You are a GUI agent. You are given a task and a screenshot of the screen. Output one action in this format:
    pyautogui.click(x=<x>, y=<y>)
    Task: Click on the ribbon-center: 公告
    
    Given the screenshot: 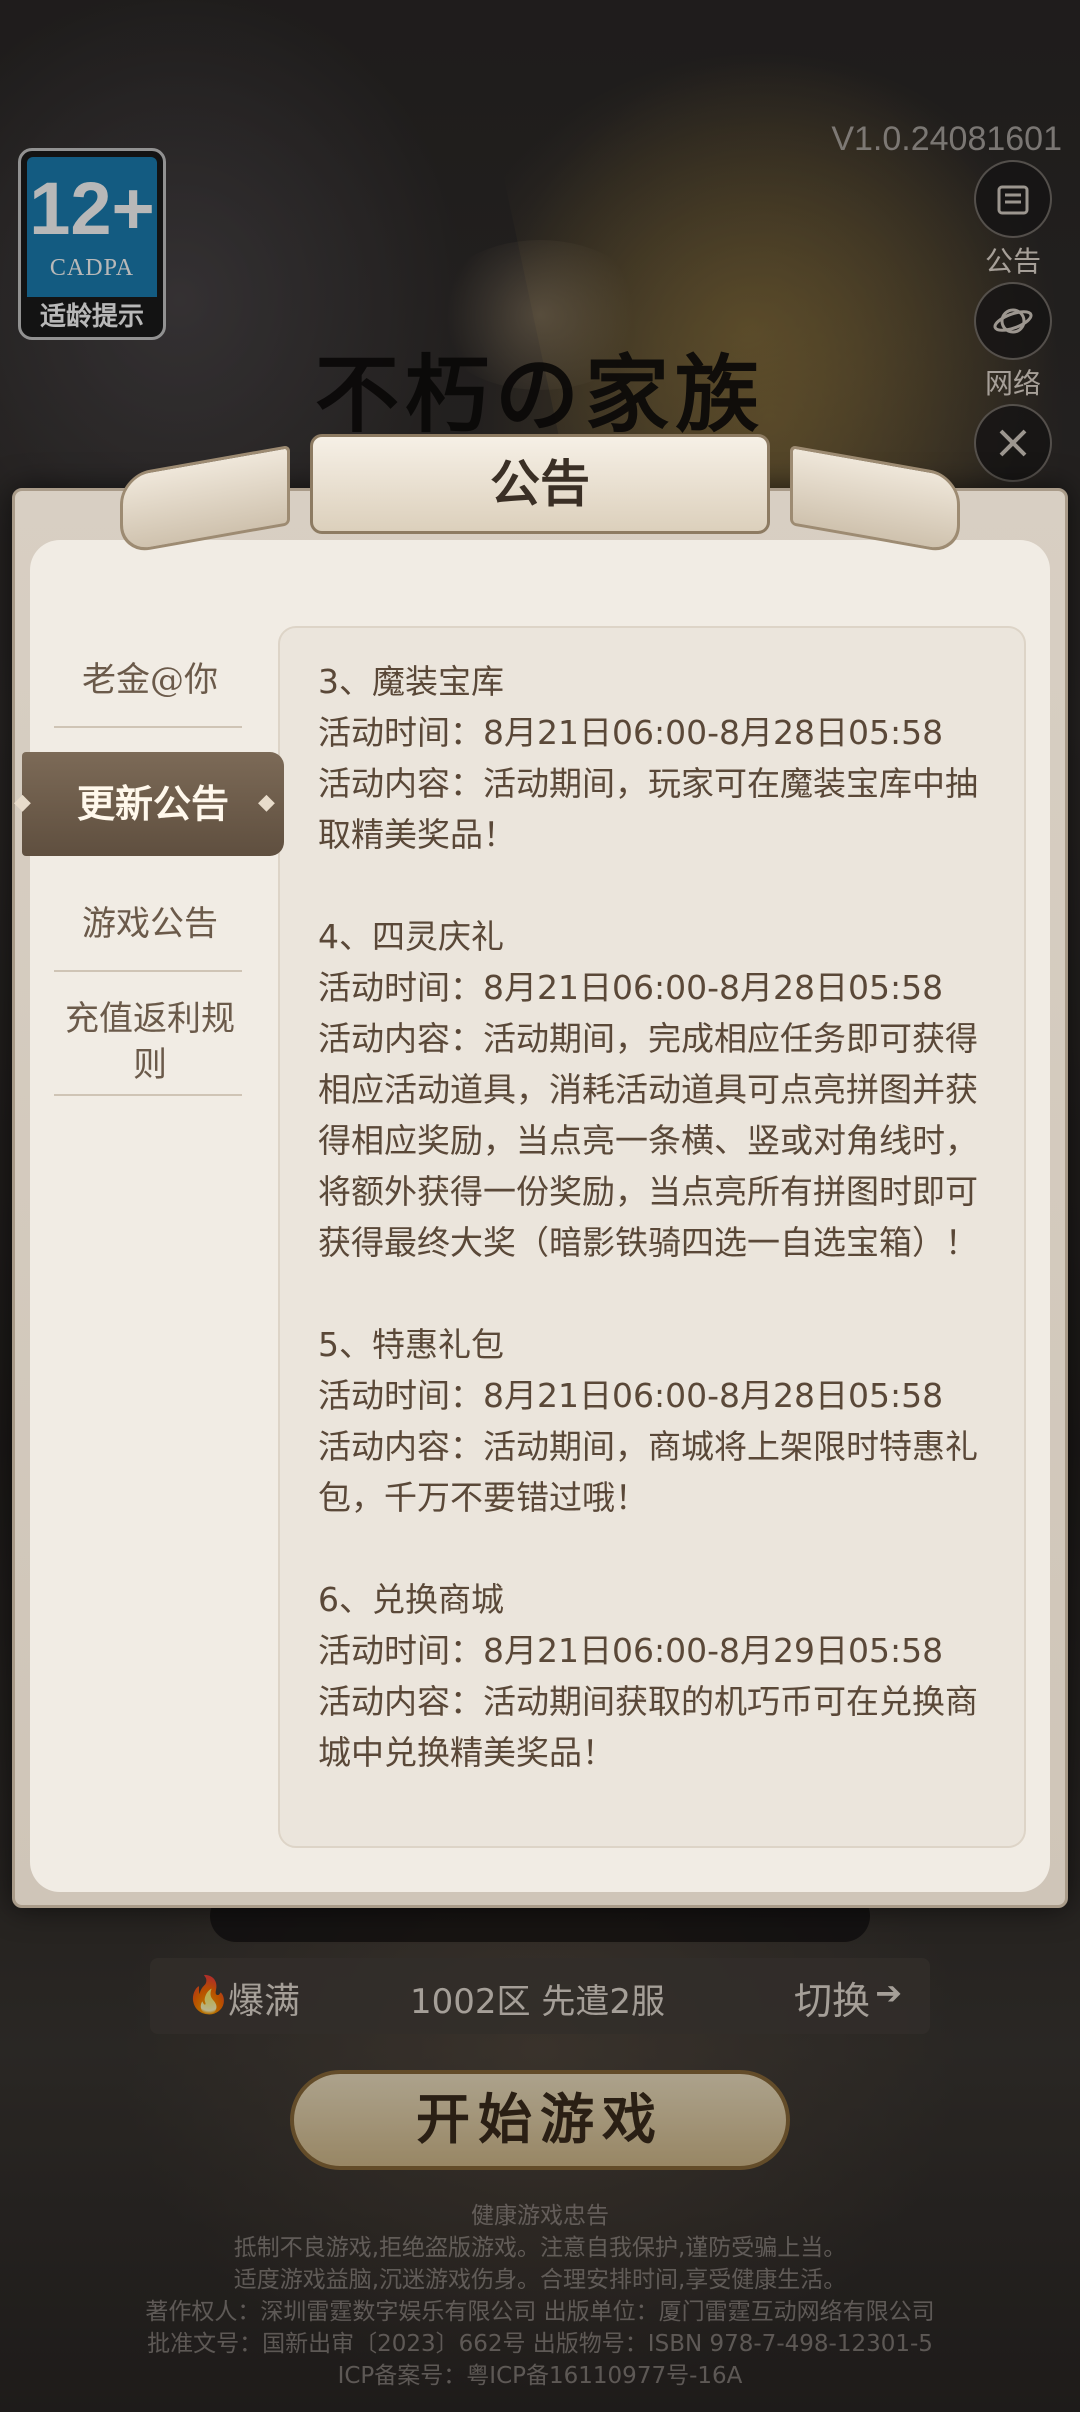 What is the action you would take?
    pyautogui.click(x=540, y=484)
    